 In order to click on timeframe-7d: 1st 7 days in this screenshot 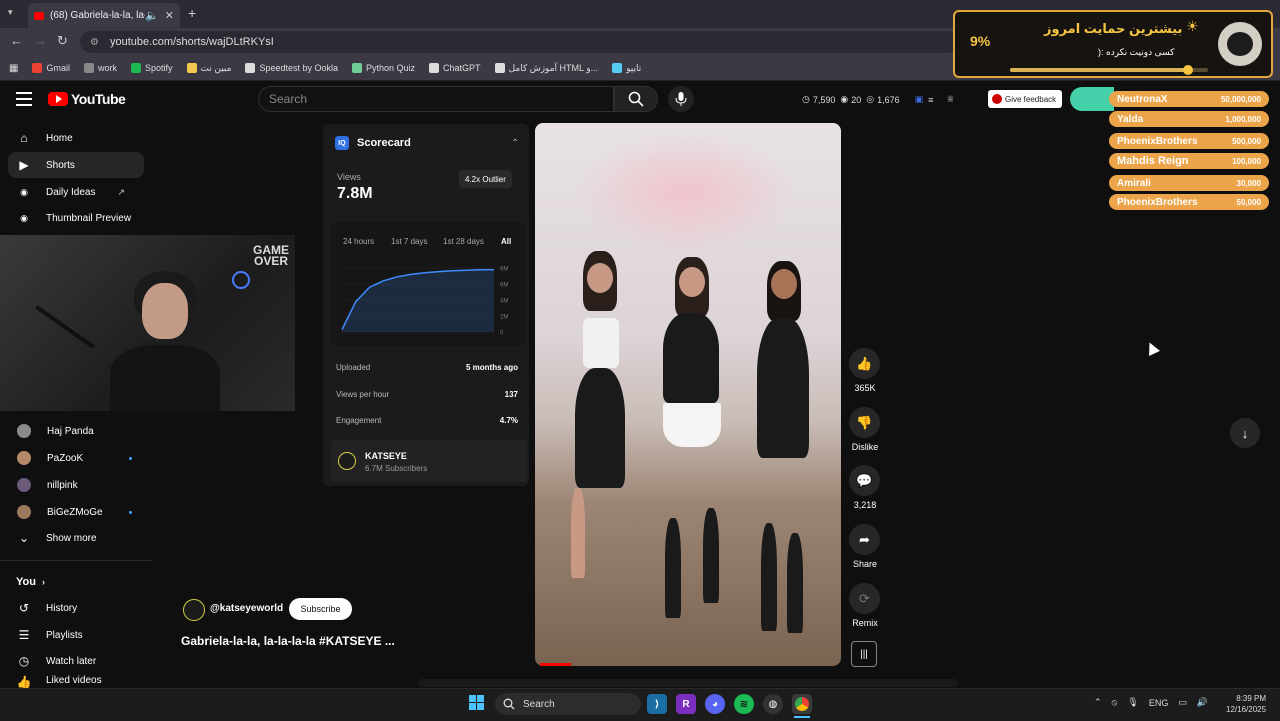, I will do `click(409, 241)`.